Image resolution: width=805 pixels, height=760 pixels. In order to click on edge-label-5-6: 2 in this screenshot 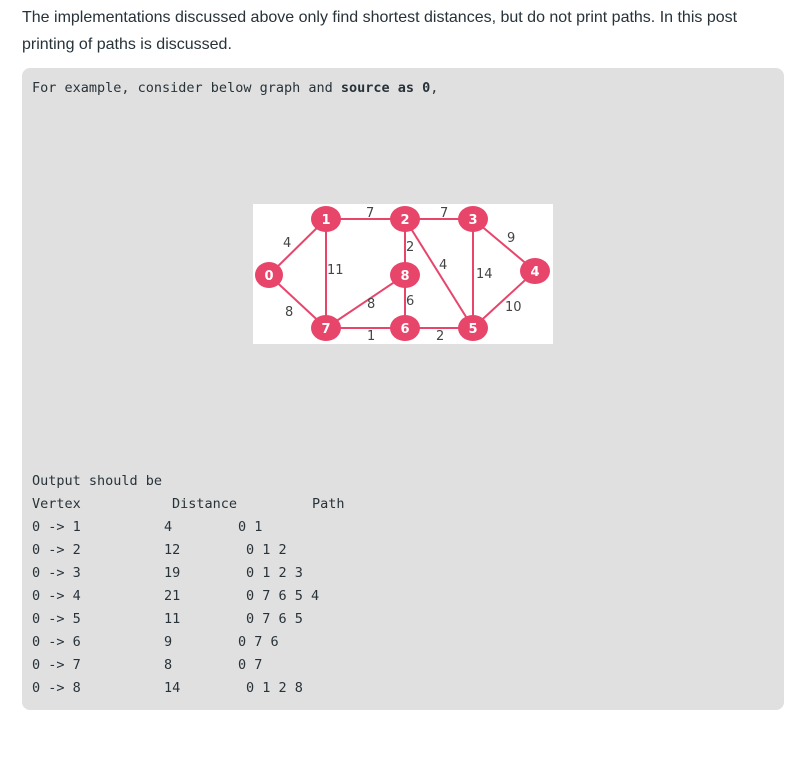, I will do `click(440, 336)`.